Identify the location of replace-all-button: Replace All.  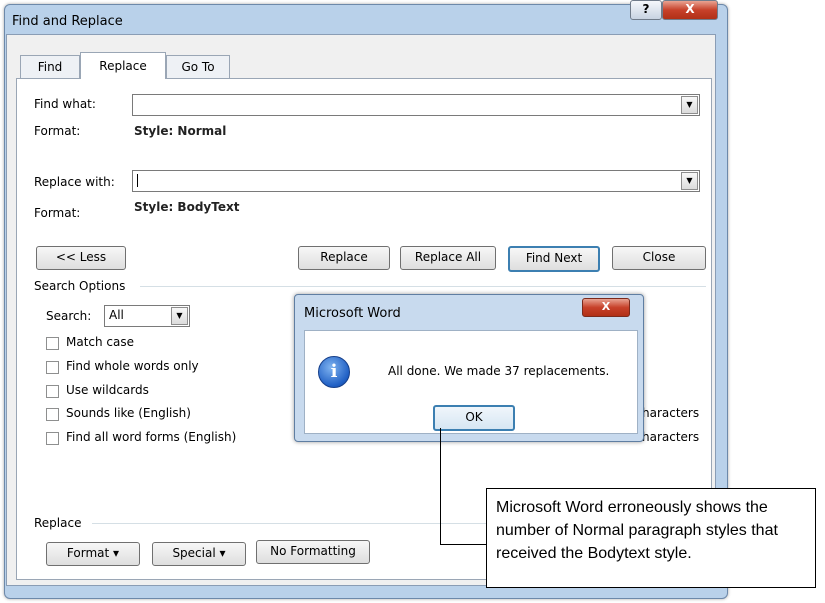
(448, 258).